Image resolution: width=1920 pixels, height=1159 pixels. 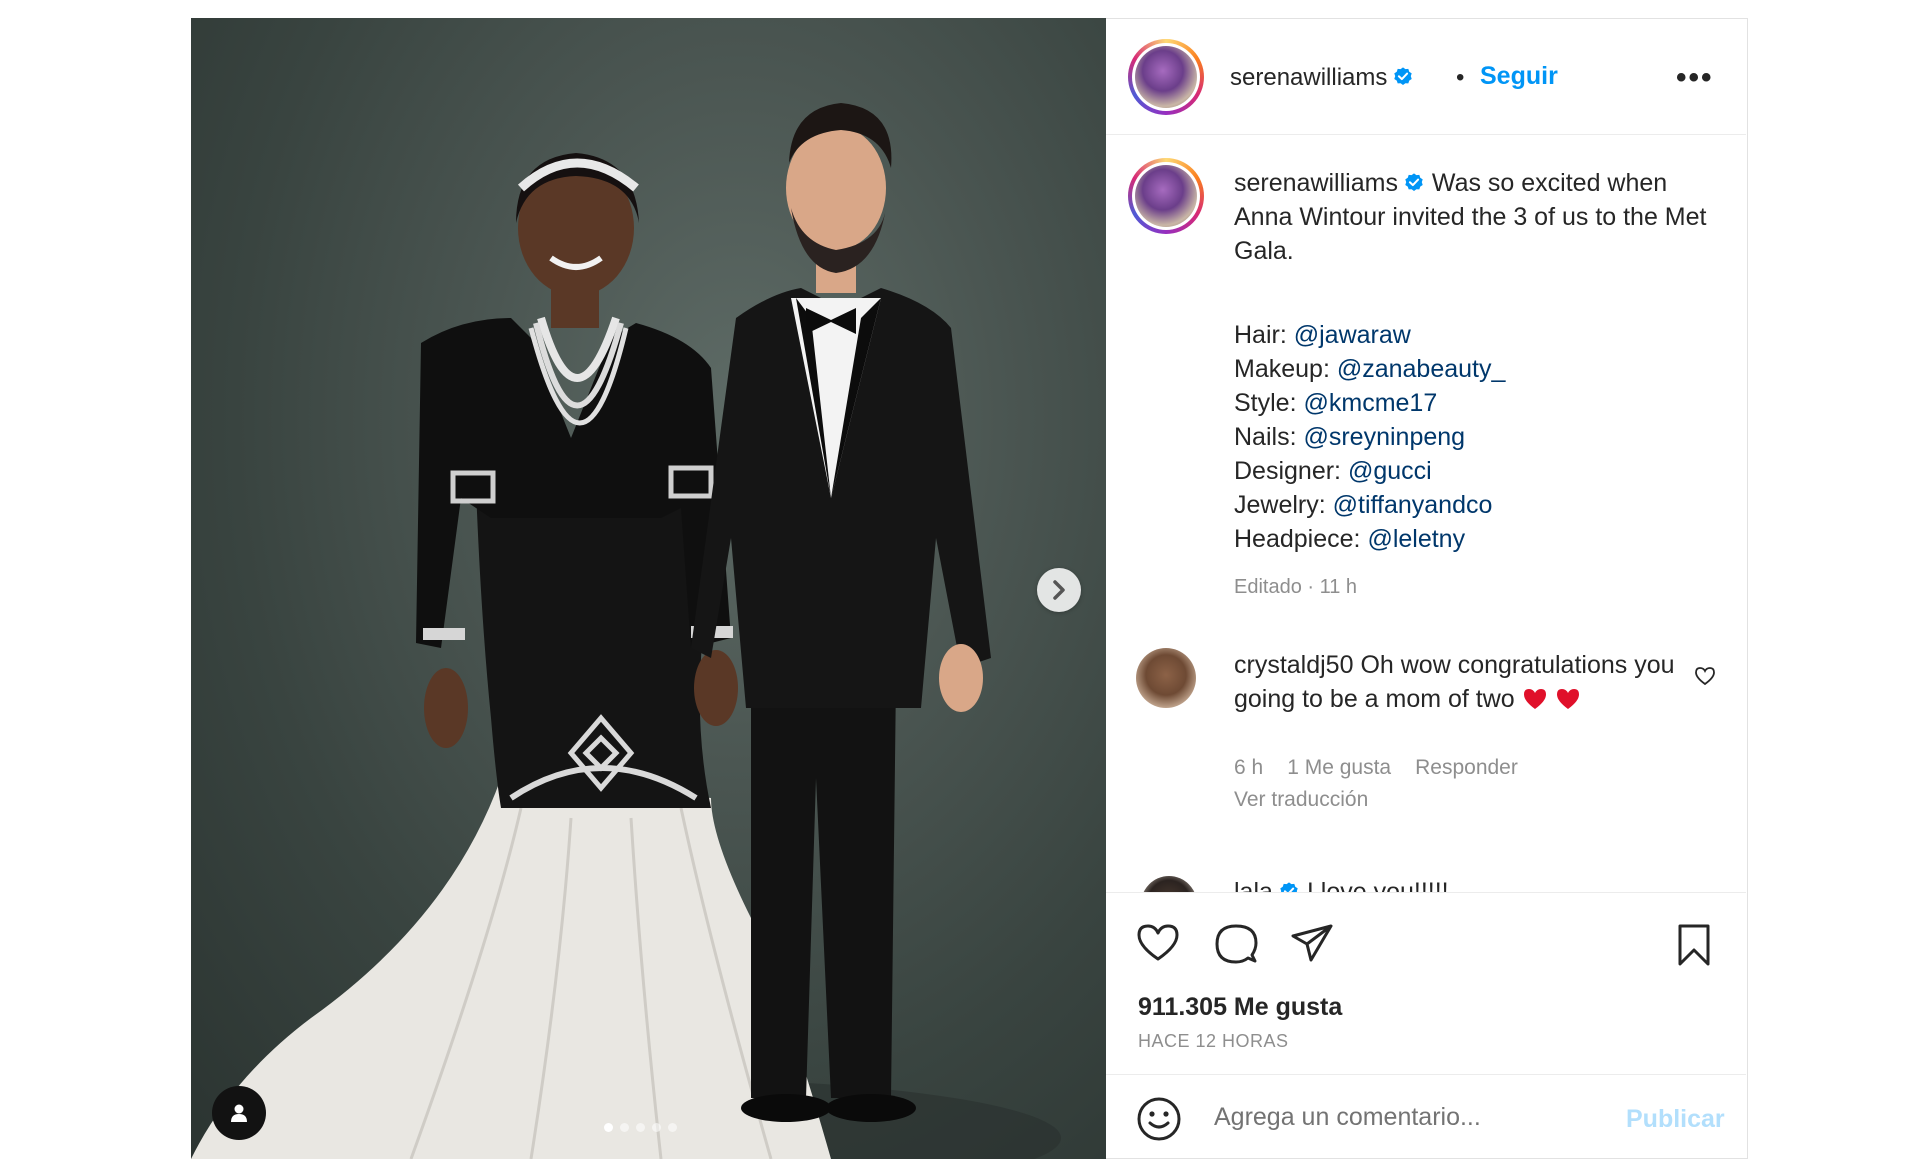 I want to click on comment-username: lala, so click(x=1253, y=885).